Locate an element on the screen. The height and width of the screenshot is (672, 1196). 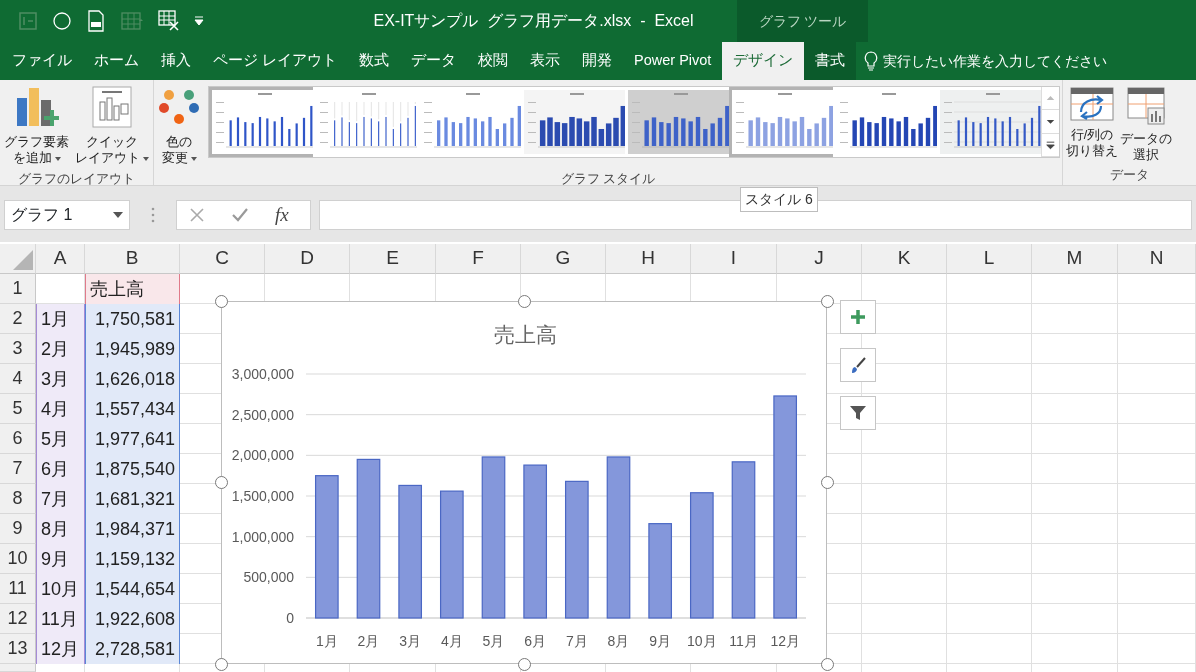
column-header: J is located at coordinates (819, 259).